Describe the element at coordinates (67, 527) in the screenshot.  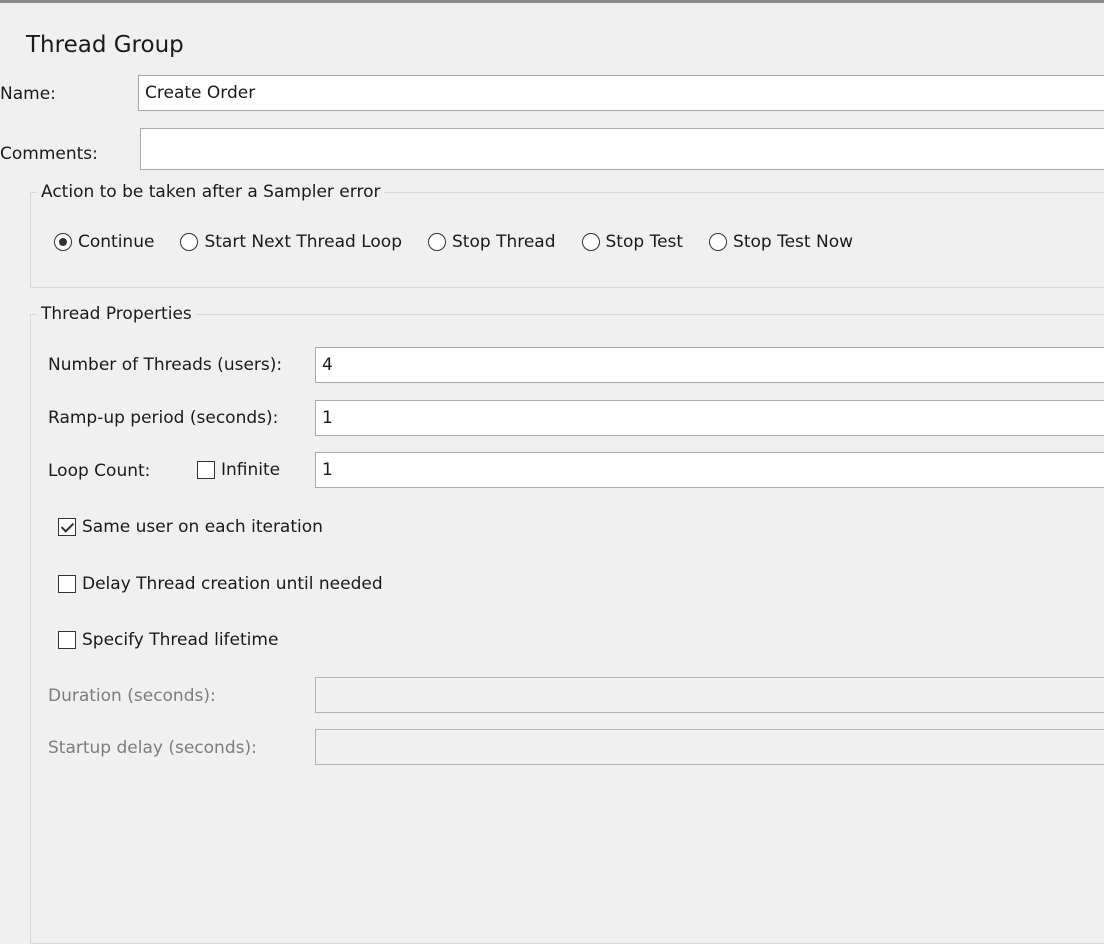
I see `same-user-checkbox` at that location.